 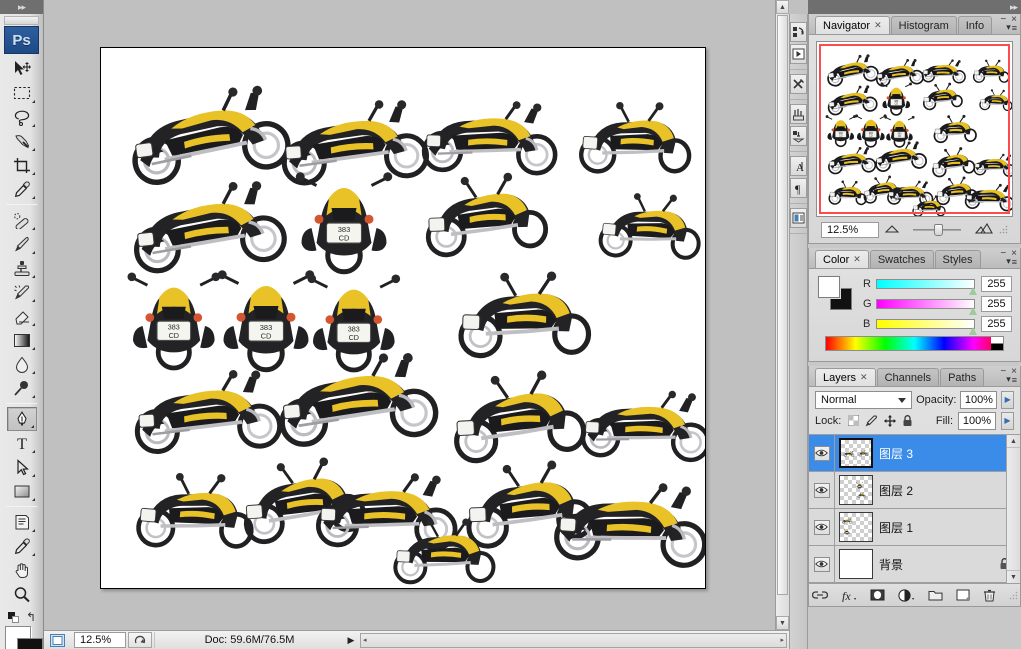 What do you see at coordinates (975, 25) in the screenshot?
I see `tab-info: Info` at bounding box center [975, 25].